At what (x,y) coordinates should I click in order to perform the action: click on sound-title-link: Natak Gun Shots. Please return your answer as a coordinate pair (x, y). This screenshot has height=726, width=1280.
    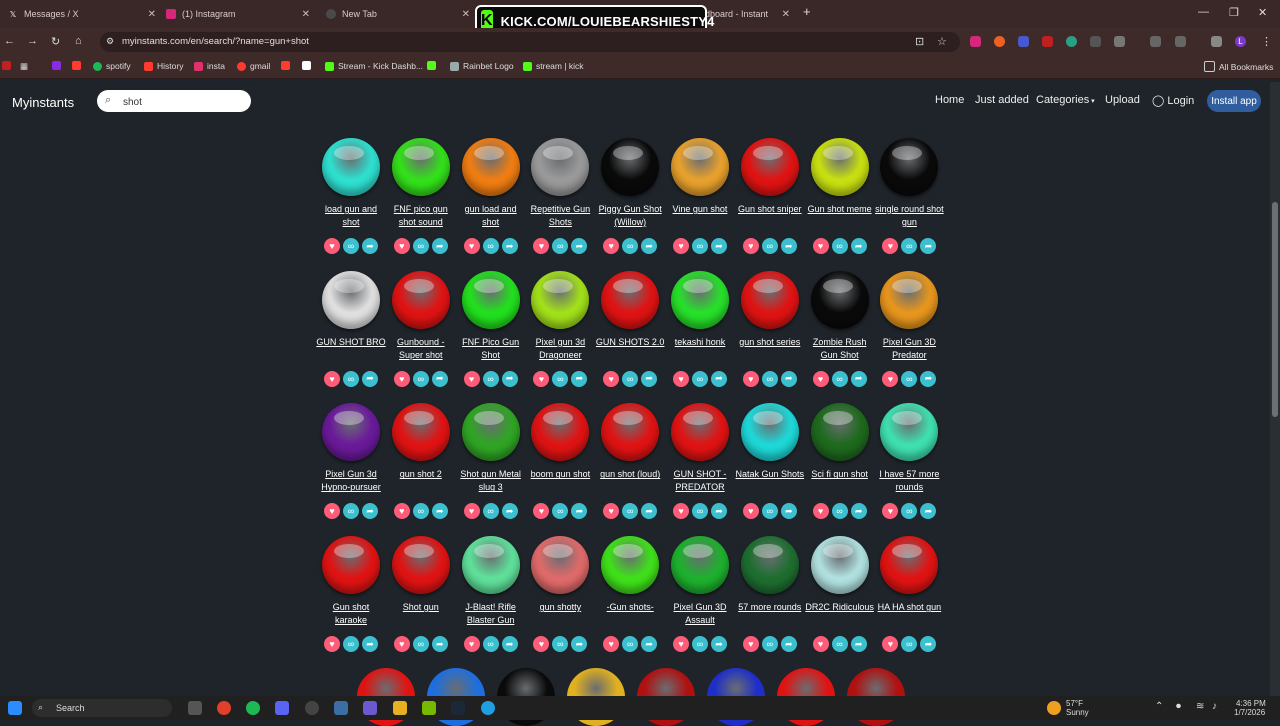
    Looking at the image, I should click on (770, 481).